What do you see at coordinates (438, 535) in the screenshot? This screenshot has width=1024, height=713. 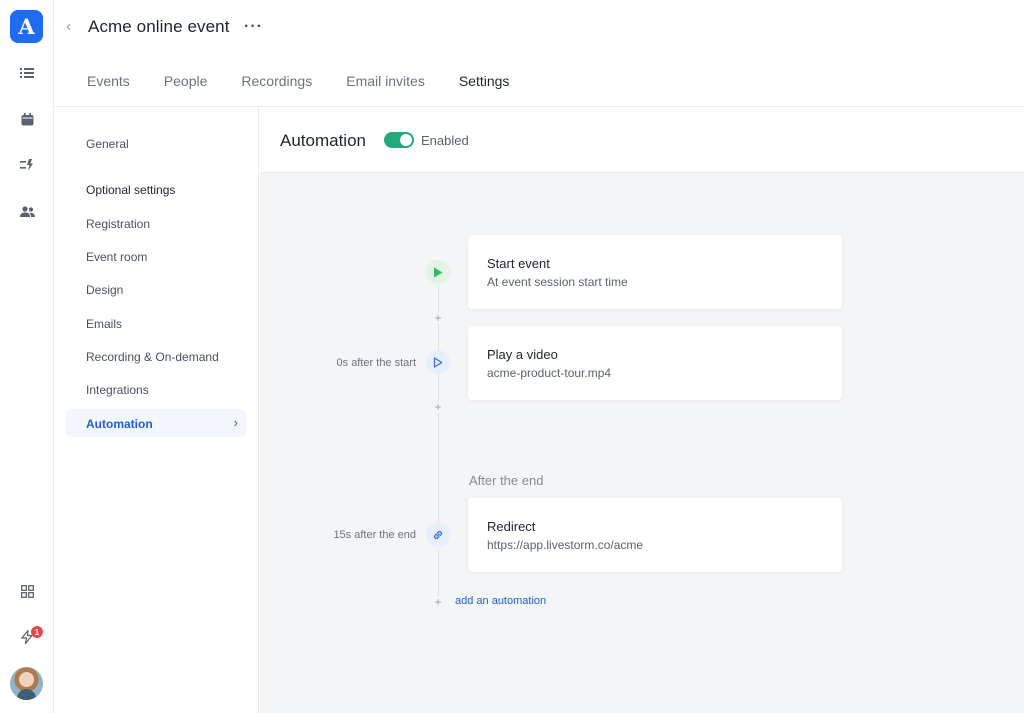 I see `link-icon` at bounding box center [438, 535].